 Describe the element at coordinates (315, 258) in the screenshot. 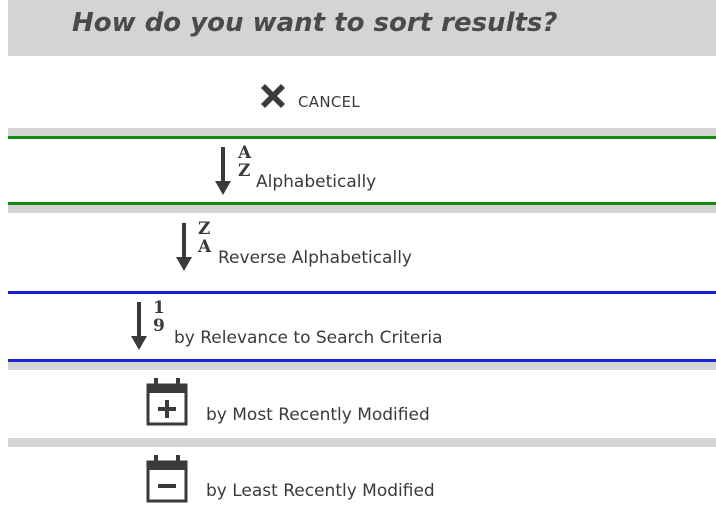

I see `option-label: Reverse Alphabetically` at that location.